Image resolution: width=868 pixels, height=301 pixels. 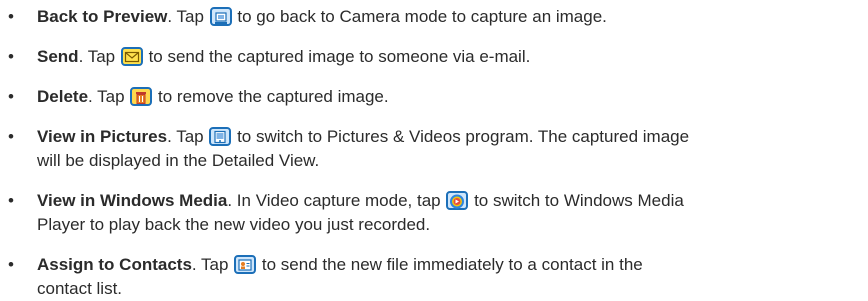 What do you see at coordinates (220, 16) in the screenshot?
I see `camera-preview-icon` at bounding box center [220, 16].